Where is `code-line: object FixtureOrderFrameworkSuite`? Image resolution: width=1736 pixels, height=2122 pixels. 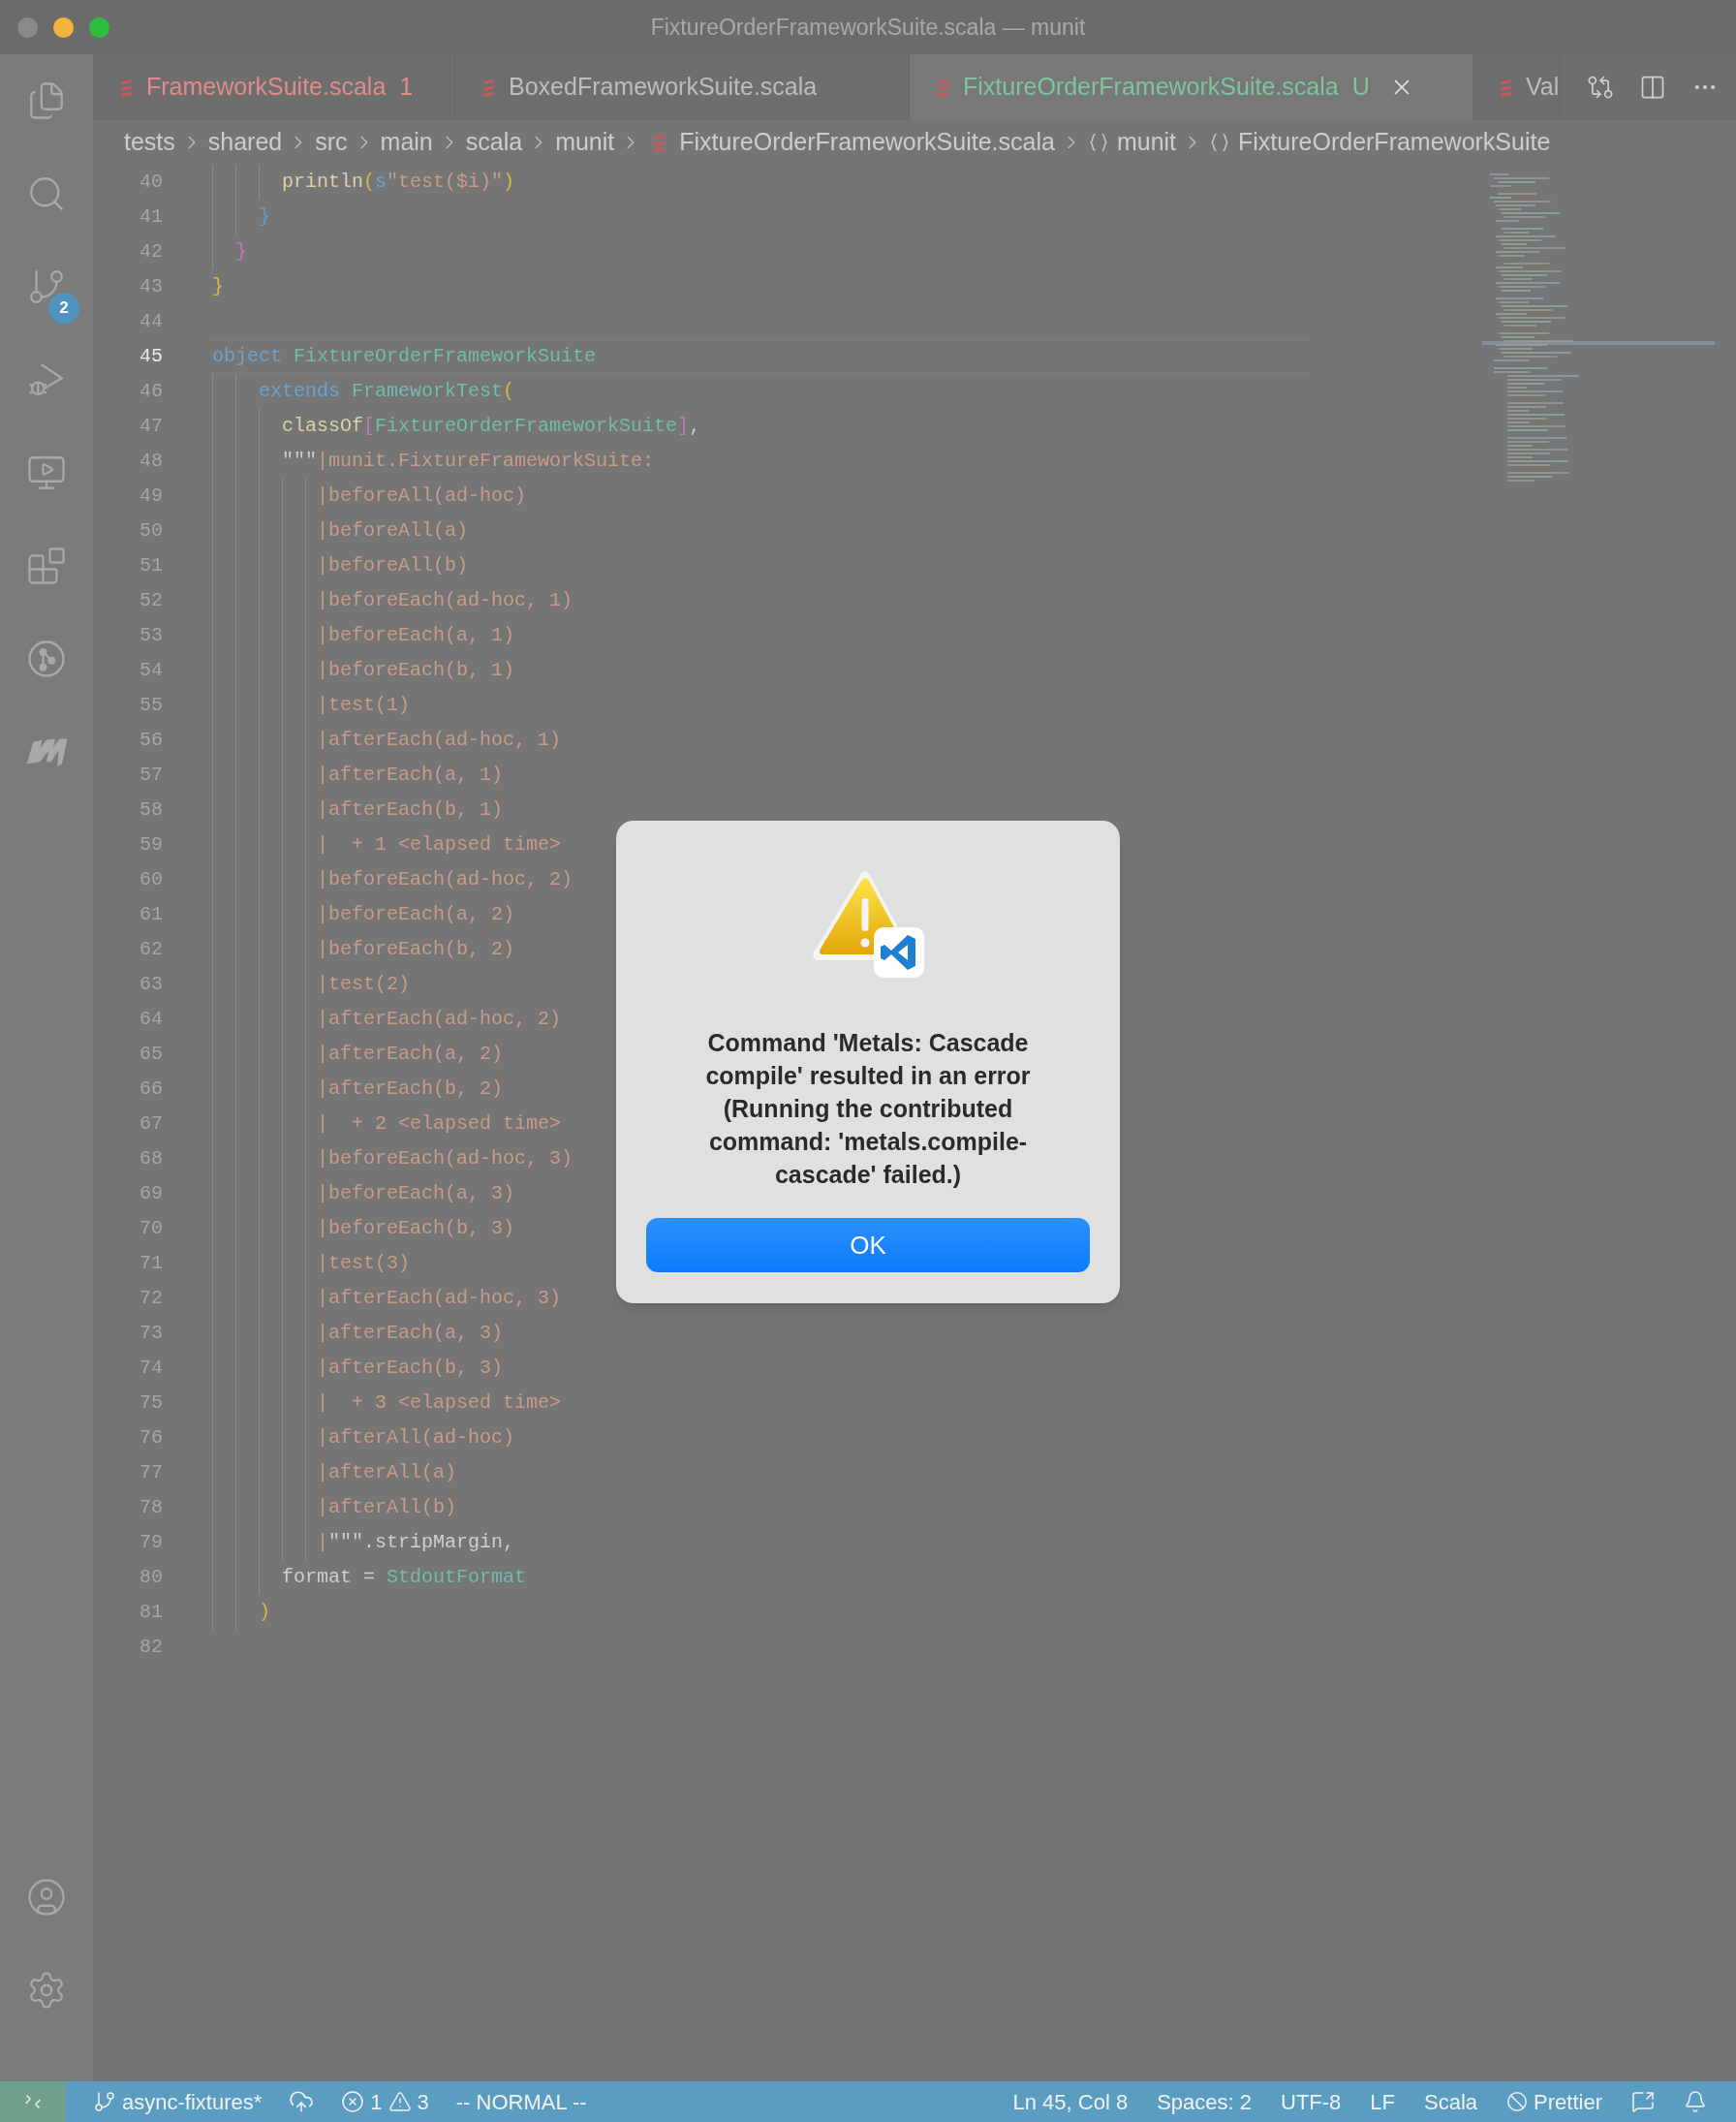
code-line: object FixtureOrderFrameworkSuite is located at coordinates (404, 356).